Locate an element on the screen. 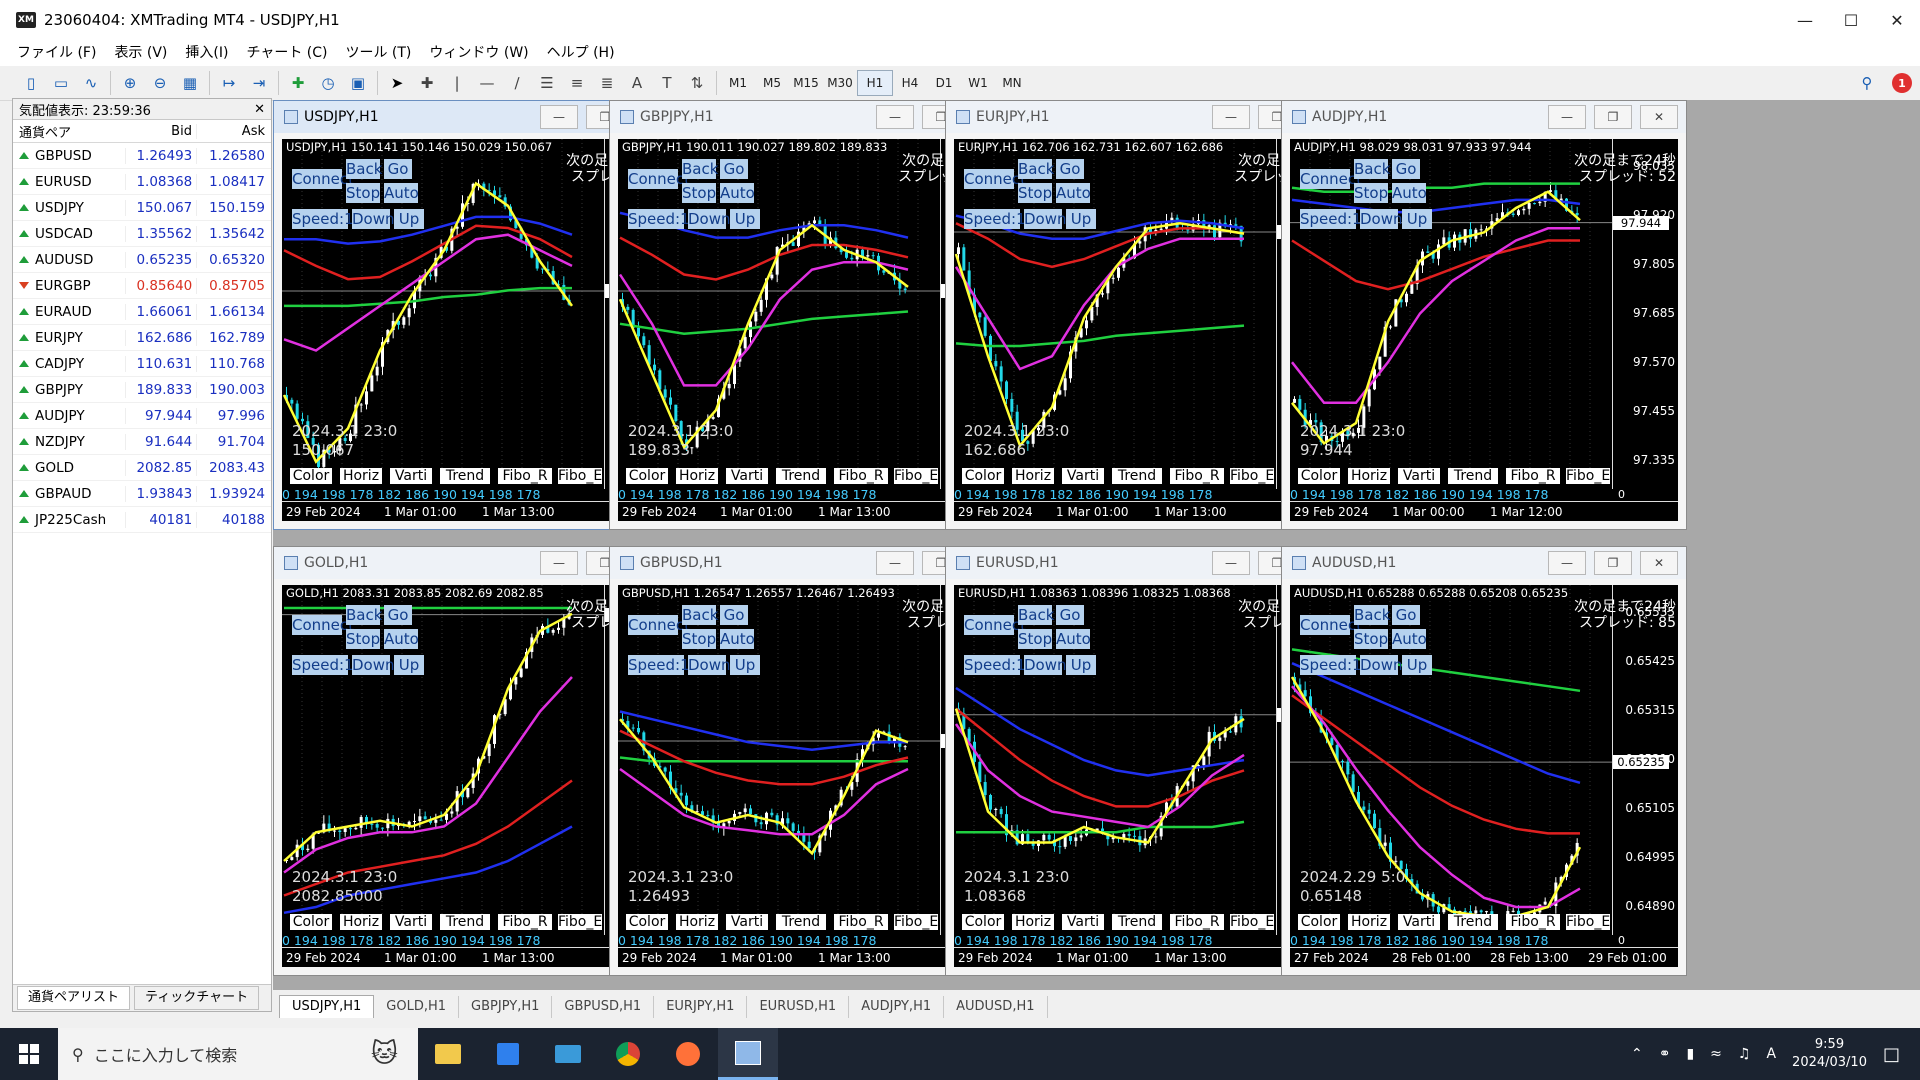 The width and height of the screenshot is (1920, 1080). mail-icon is located at coordinates (568, 1054).